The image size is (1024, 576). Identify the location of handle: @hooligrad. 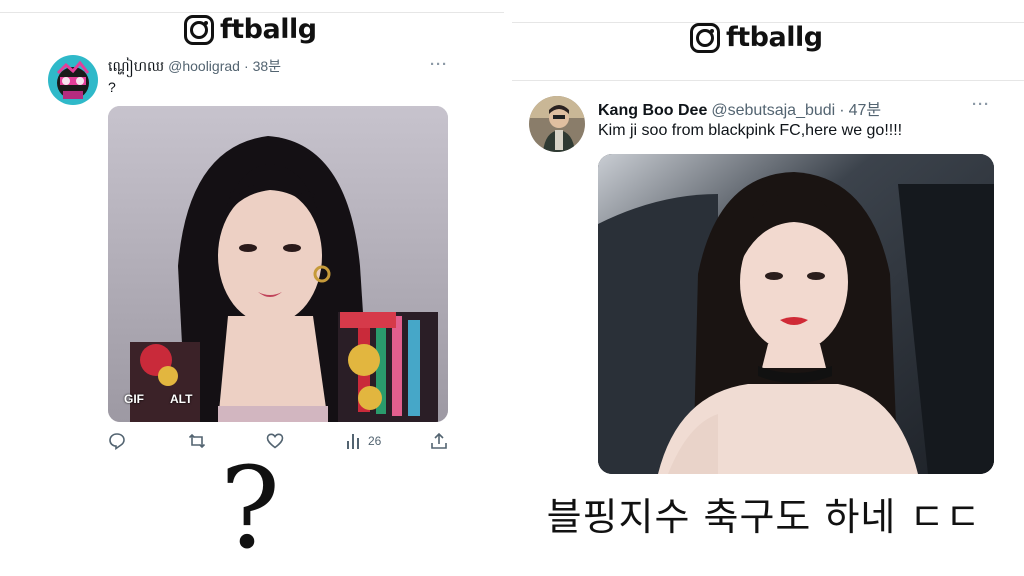
(204, 66).